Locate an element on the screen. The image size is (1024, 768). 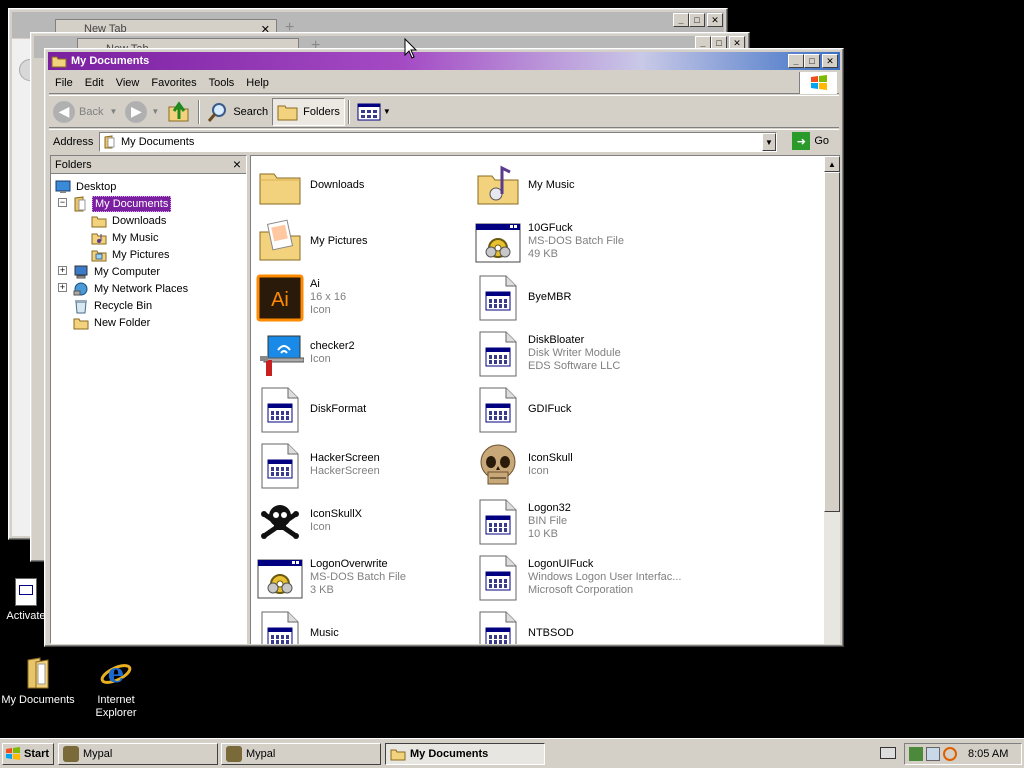
network-status-icon is located at coordinates (916, 754).